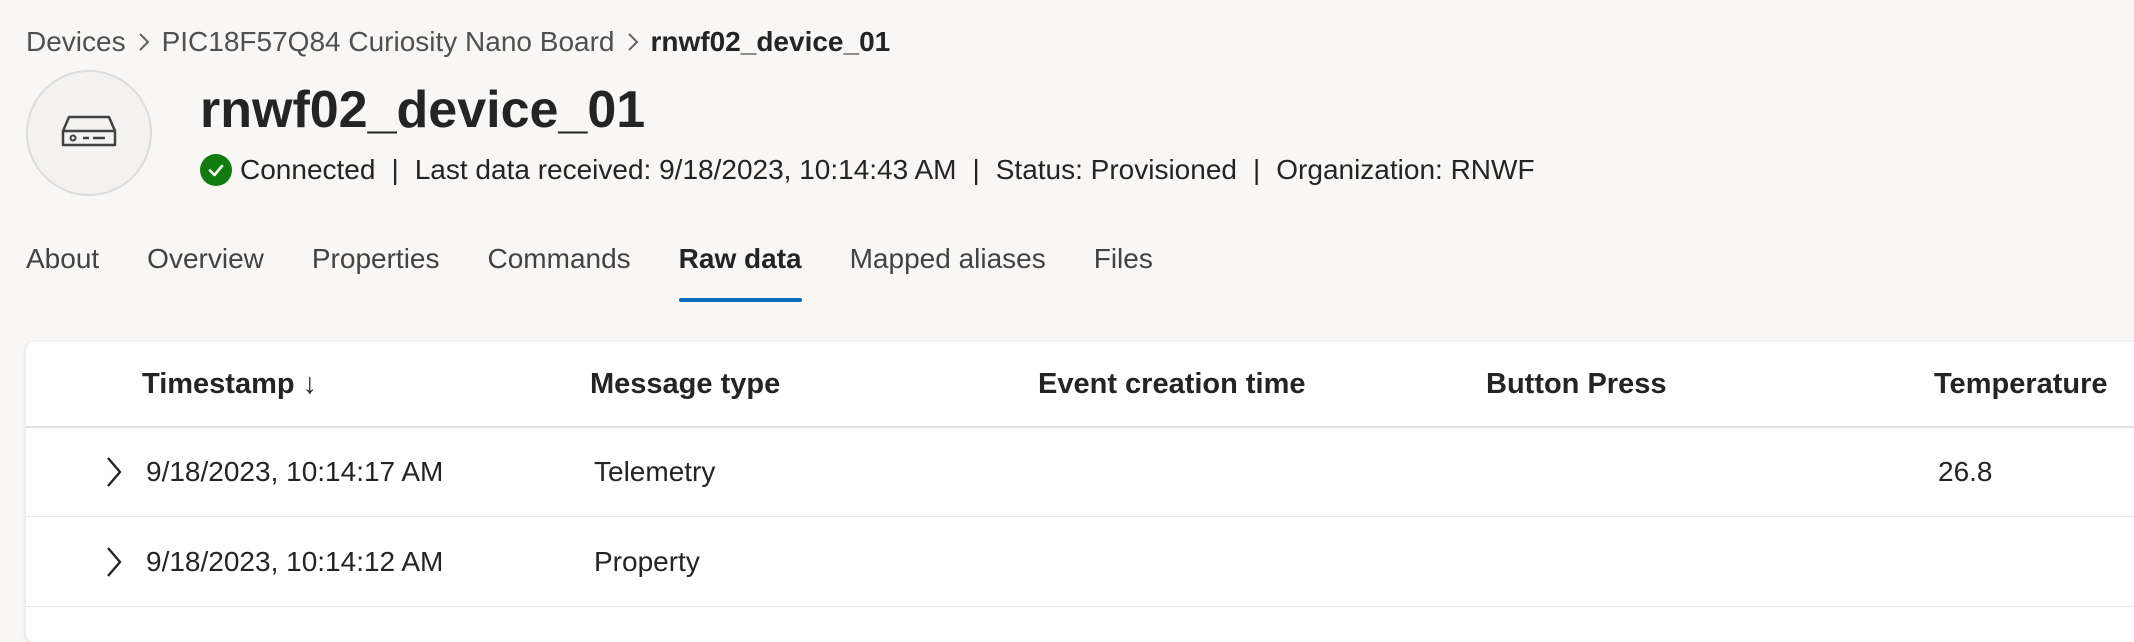 The width and height of the screenshot is (2134, 642). I want to click on cell-temperature: 26.8, so click(1965, 471).